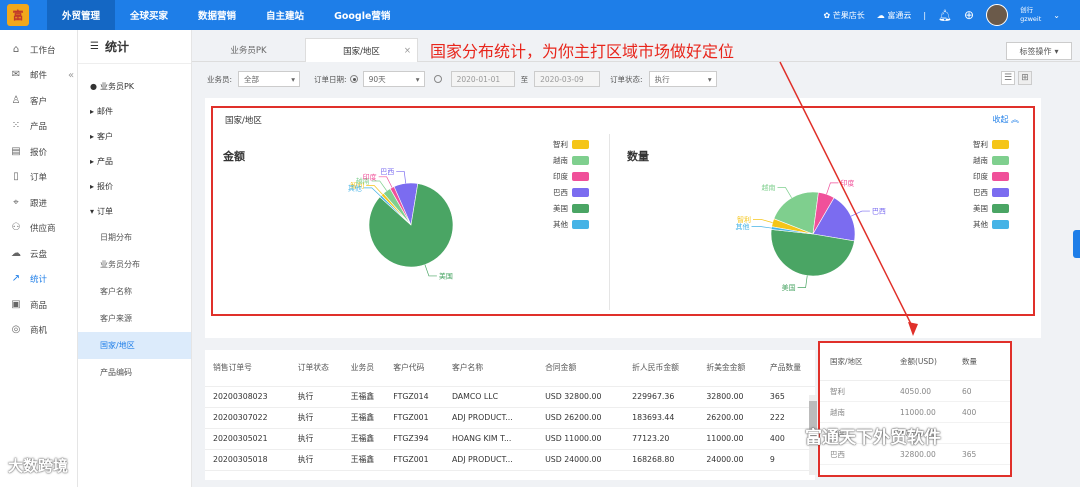 The height and width of the screenshot is (487, 1080). Describe the element at coordinates (894, 15) in the screenshot. I see `cloud-link: ☁ 富通云` at that location.